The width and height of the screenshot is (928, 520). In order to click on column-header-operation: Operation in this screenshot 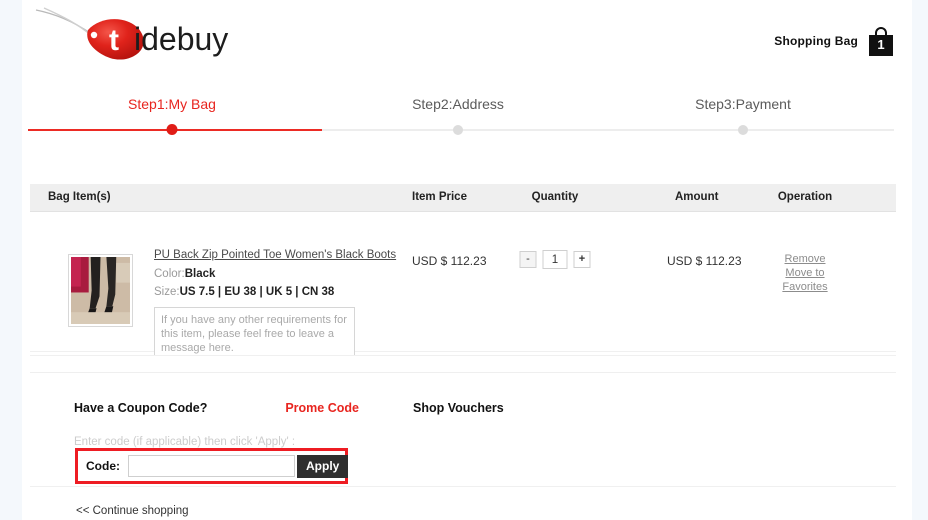, I will do `click(805, 197)`.